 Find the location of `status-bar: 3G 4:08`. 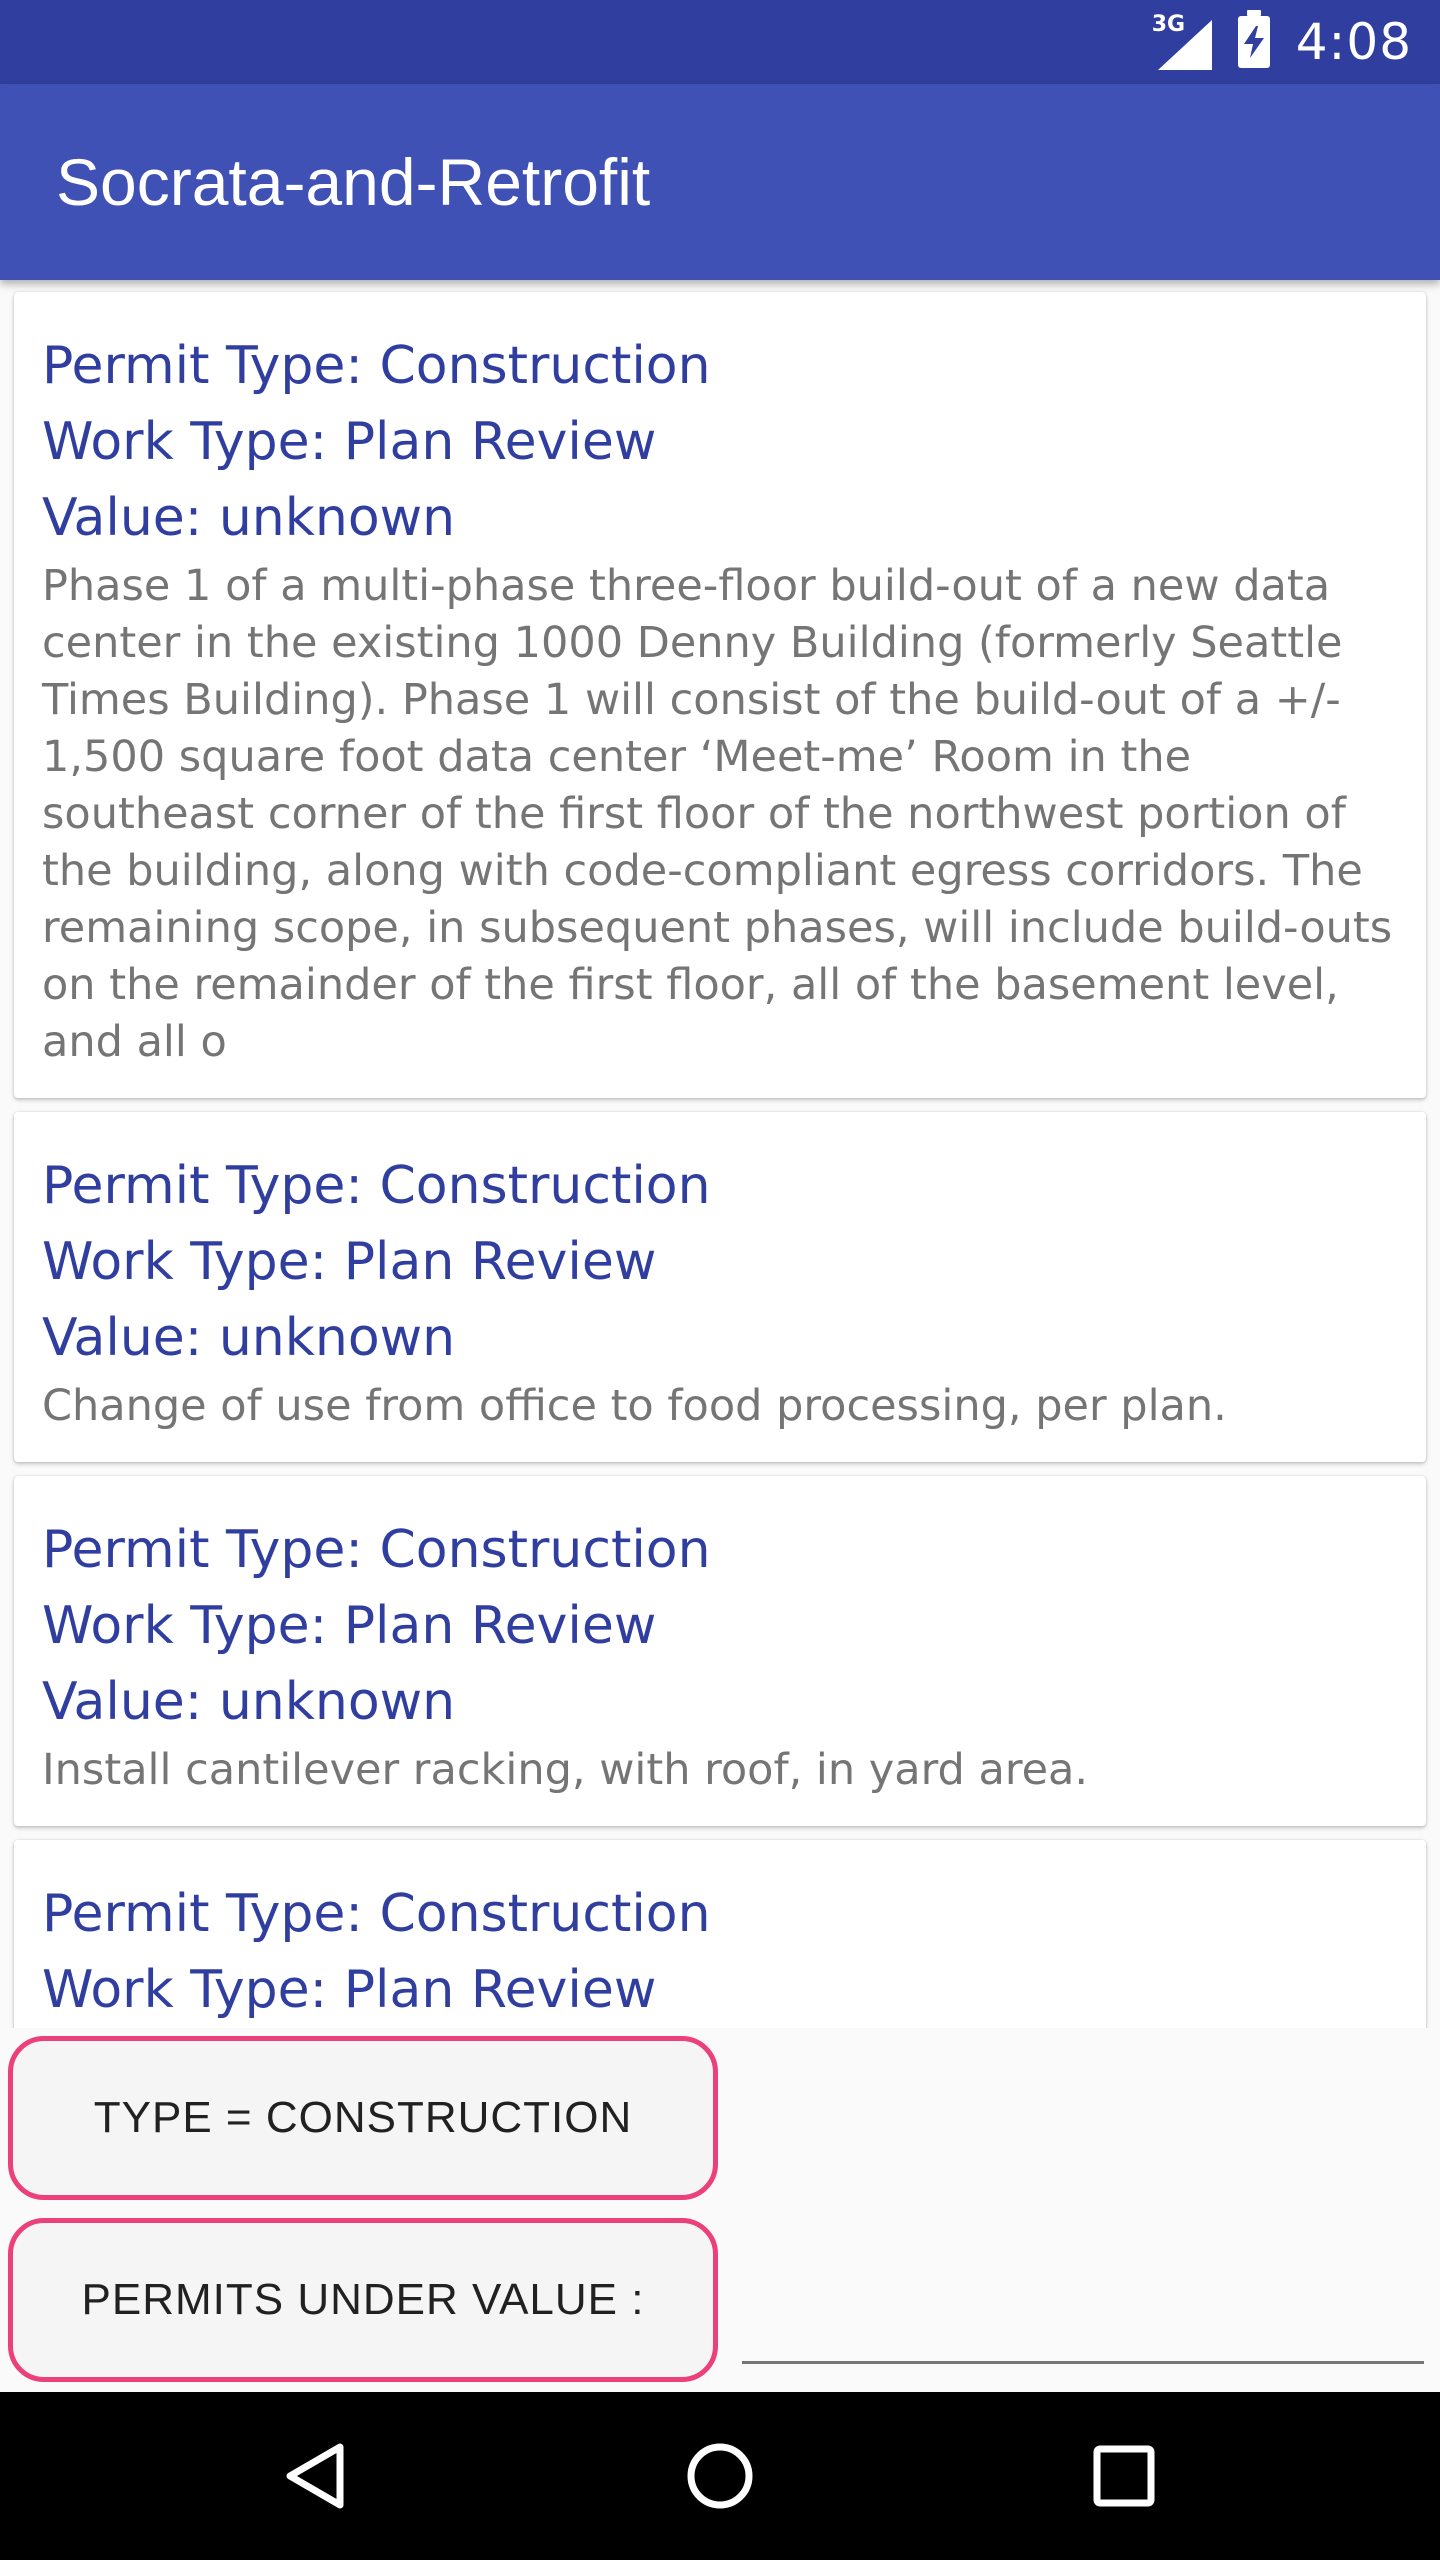

status-bar: 3G 4:08 is located at coordinates (720, 42).